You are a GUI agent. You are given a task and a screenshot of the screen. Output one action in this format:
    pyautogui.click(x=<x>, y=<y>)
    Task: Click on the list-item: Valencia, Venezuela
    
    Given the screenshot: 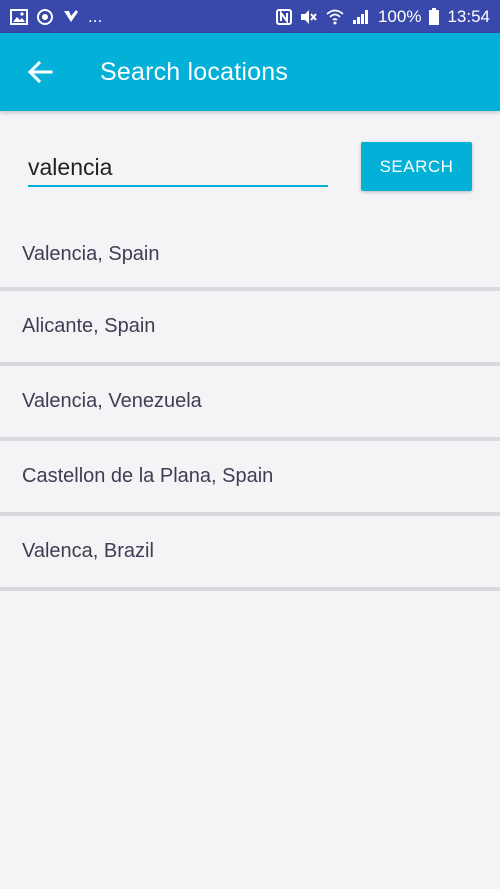 What is the action you would take?
    pyautogui.click(x=250, y=403)
    